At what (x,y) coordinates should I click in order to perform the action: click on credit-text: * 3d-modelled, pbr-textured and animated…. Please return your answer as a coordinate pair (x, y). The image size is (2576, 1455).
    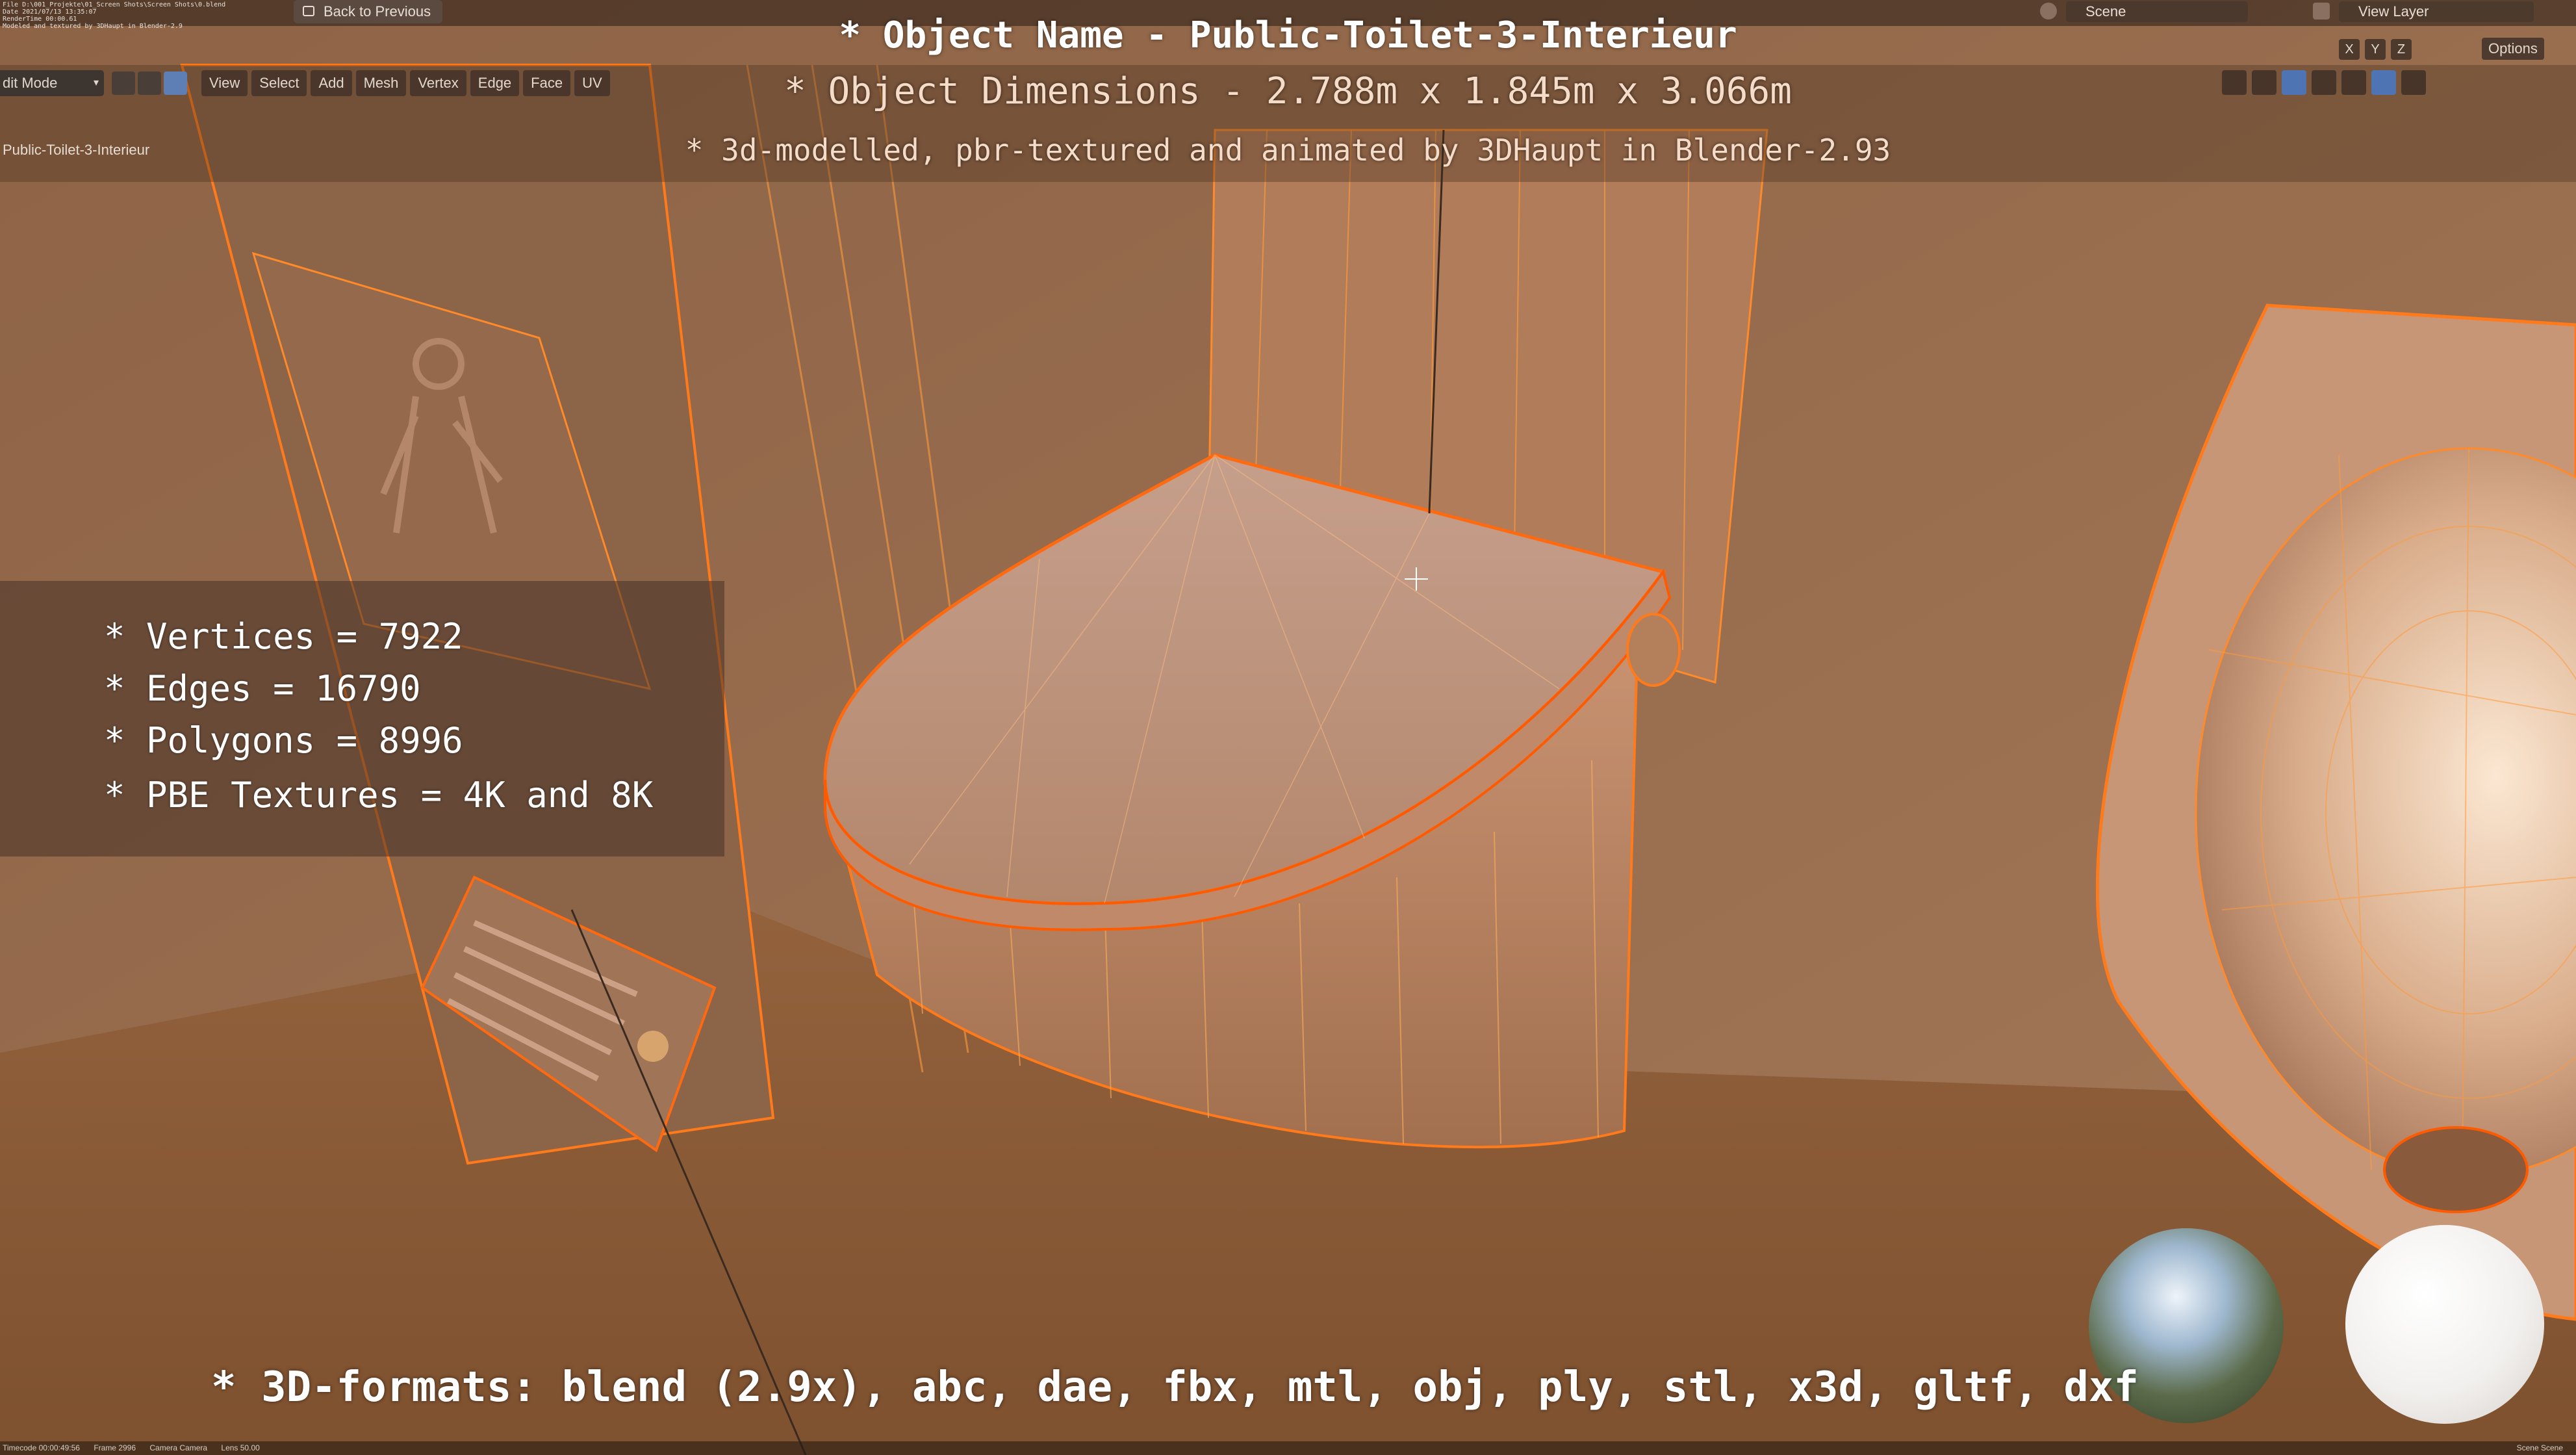
    Looking at the image, I should click on (1288, 151).